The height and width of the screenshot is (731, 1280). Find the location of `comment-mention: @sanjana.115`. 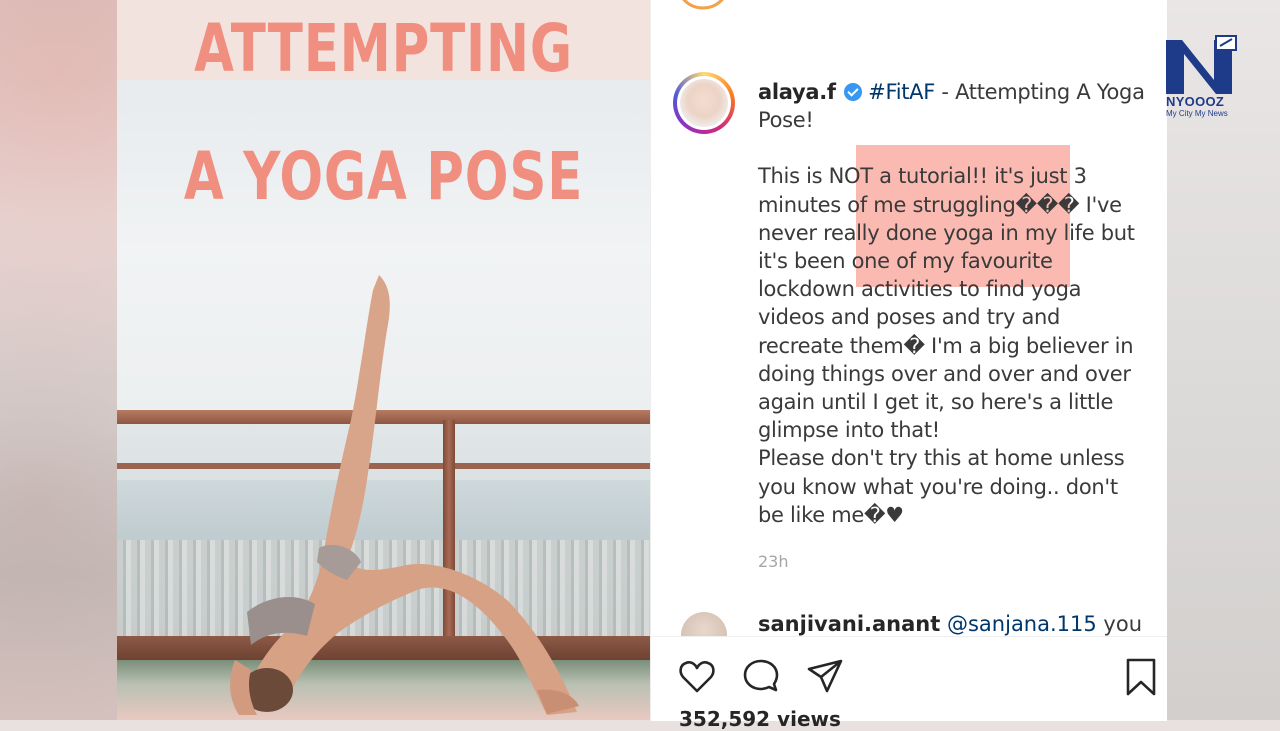

comment-mention: @sanjana.115 is located at coordinates (1022, 624).